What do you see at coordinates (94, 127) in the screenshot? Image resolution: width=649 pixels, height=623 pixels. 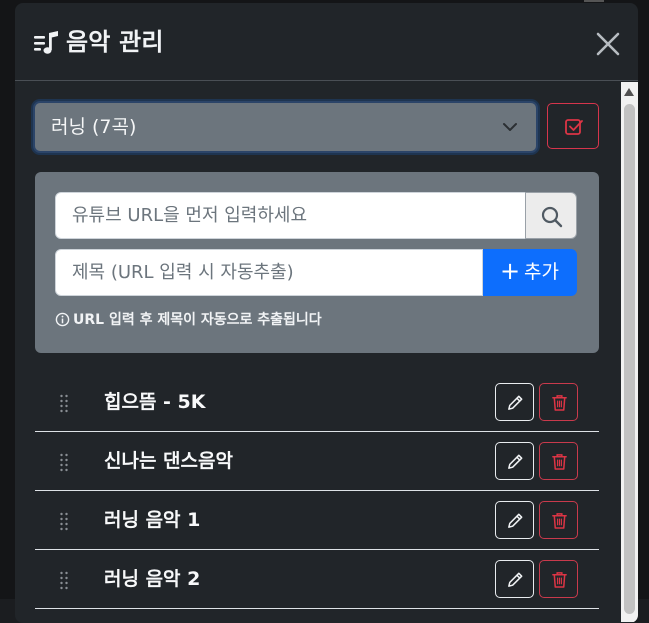 I see `playlist-select-value: 러닝 (7곡)` at bounding box center [94, 127].